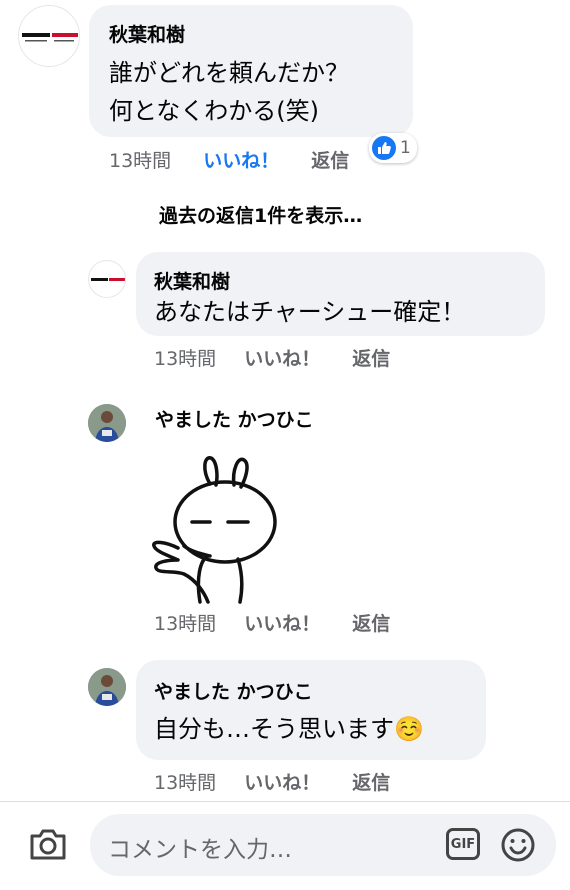  Describe the element at coordinates (311, 710) in the screenshot. I see `comment-bubble: やました かつひこ 自分も…そう思います☺️` at that location.